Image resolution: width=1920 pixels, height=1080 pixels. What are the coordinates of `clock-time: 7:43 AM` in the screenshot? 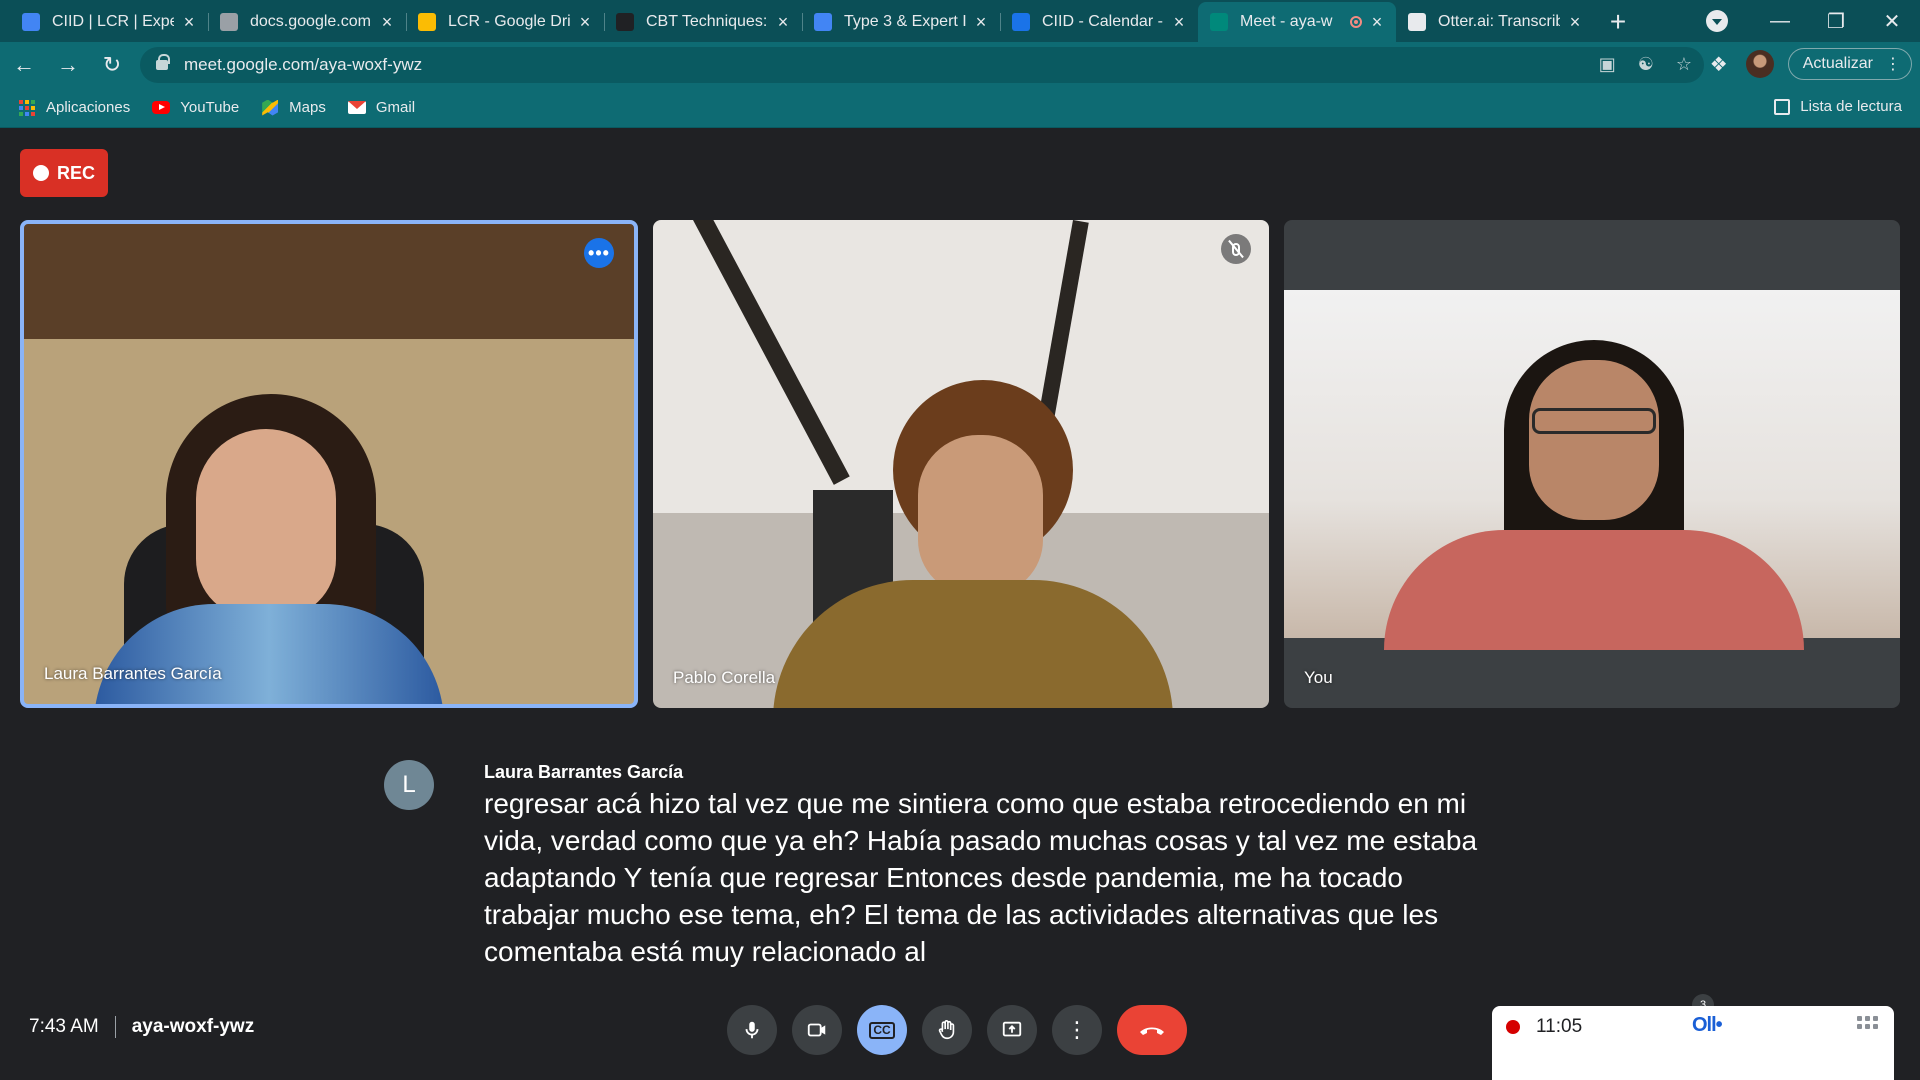 It's located at (64, 1026).